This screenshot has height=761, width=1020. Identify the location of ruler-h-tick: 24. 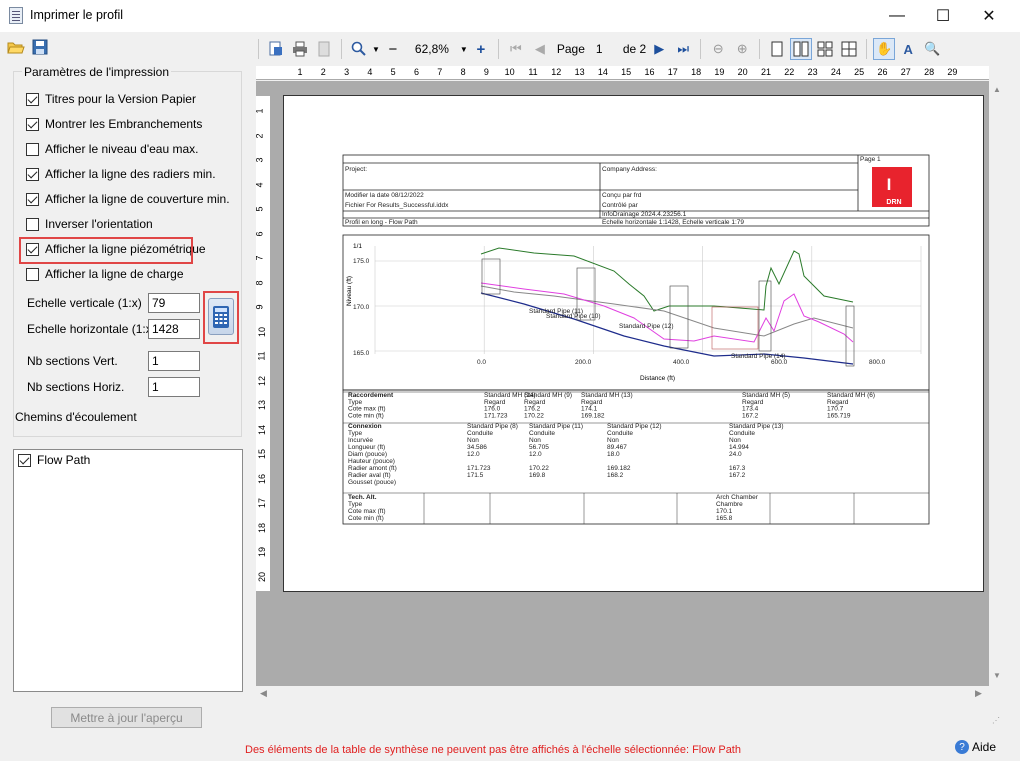
(835, 72).